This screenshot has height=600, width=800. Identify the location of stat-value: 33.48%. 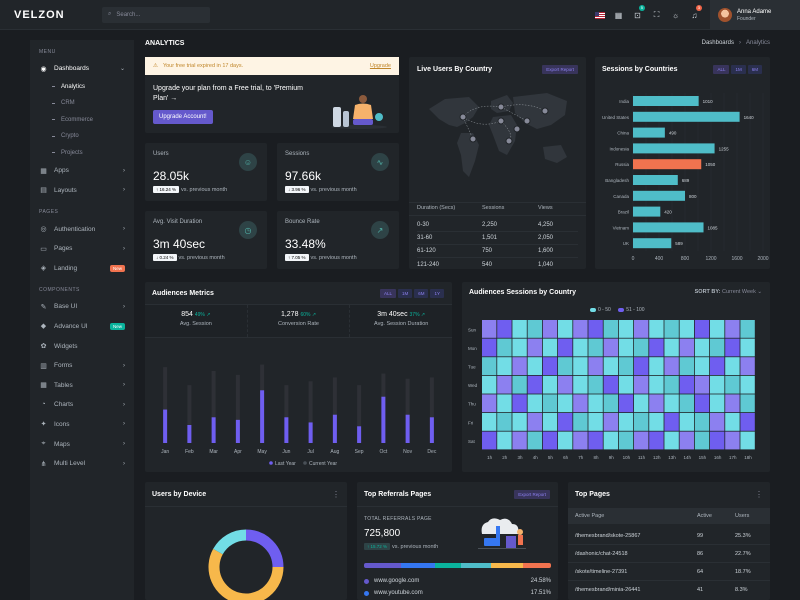
(305, 244).